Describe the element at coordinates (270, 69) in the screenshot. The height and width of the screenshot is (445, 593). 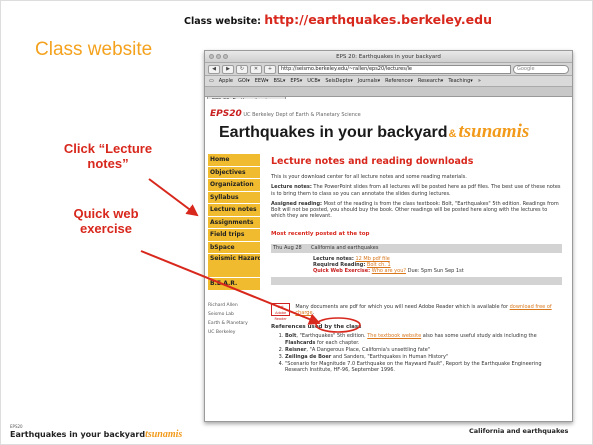
I see `add-bookmark-icon: +` at that location.